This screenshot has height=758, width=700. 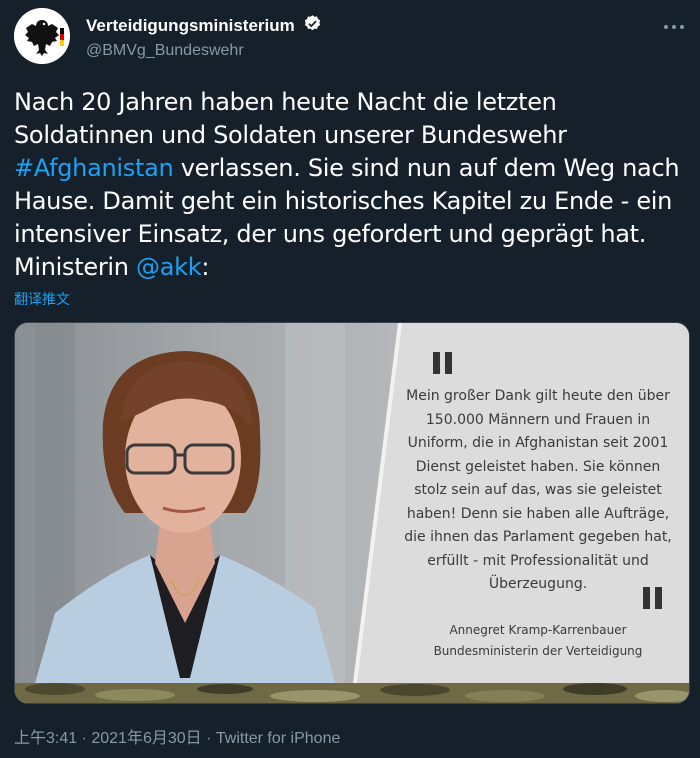 What do you see at coordinates (177, 736) in the screenshot?
I see `tweet-timestamp: 上午3:41 · 2021年6月30日 · Twitter for iPhone` at bounding box center [177, 736].